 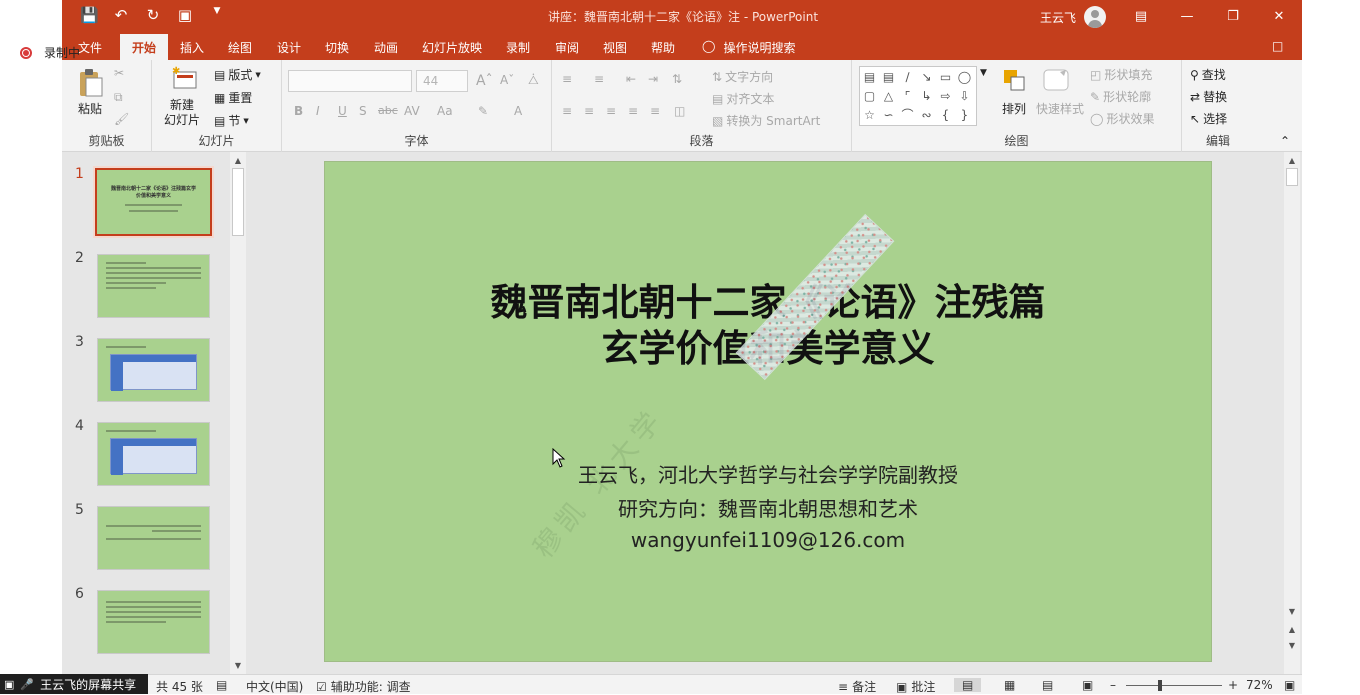 What do you see at coordinates (318, 111) in the screenshot?
I see `italic-button: I` at bounding box center [318, 111].